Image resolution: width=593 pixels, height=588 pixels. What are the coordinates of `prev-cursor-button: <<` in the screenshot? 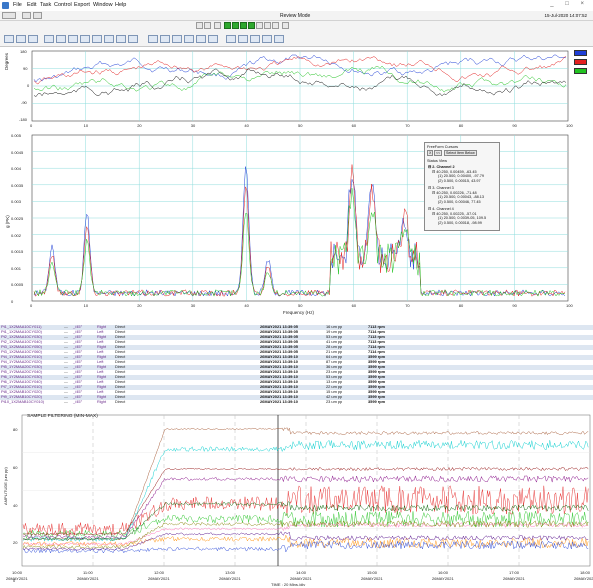 It's located at (438, 153).